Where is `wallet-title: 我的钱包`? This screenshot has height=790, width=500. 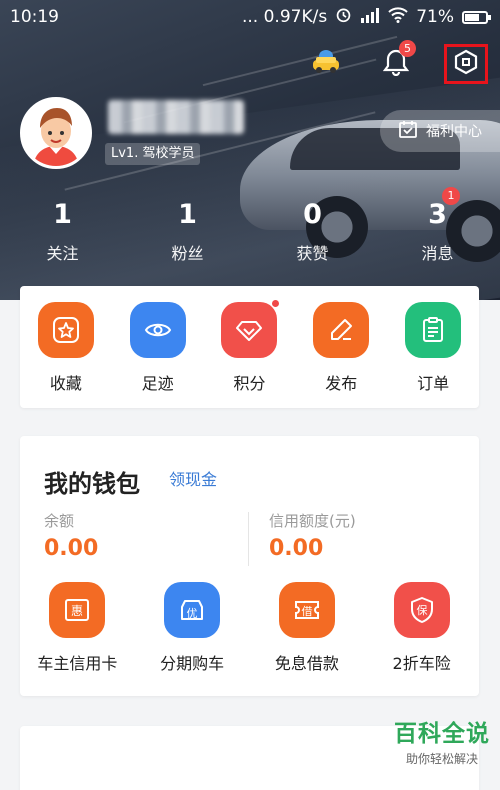 wallet-title: 我的钱包 is located at coordinates (92, 484).